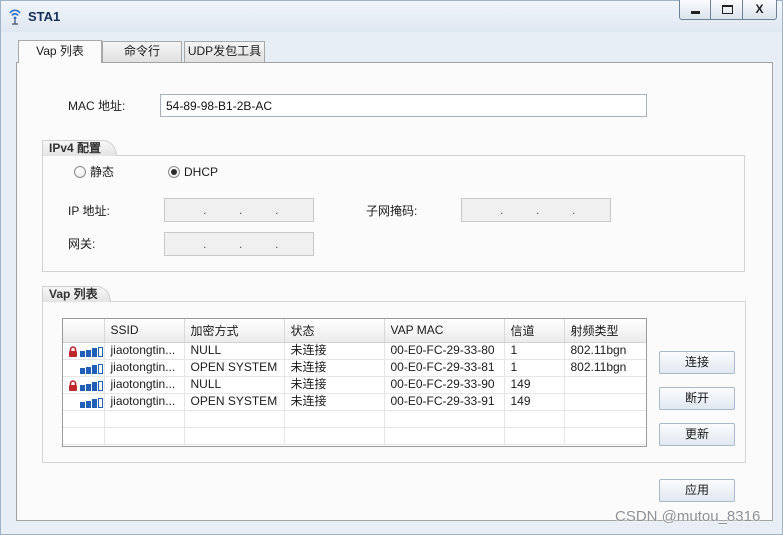 Image resolution: width=783 pixels, height=535 pixels. What do you see at coordinates (80, 172) in the screenshot?
I see `static-radio` at bounding box center [80, 172].